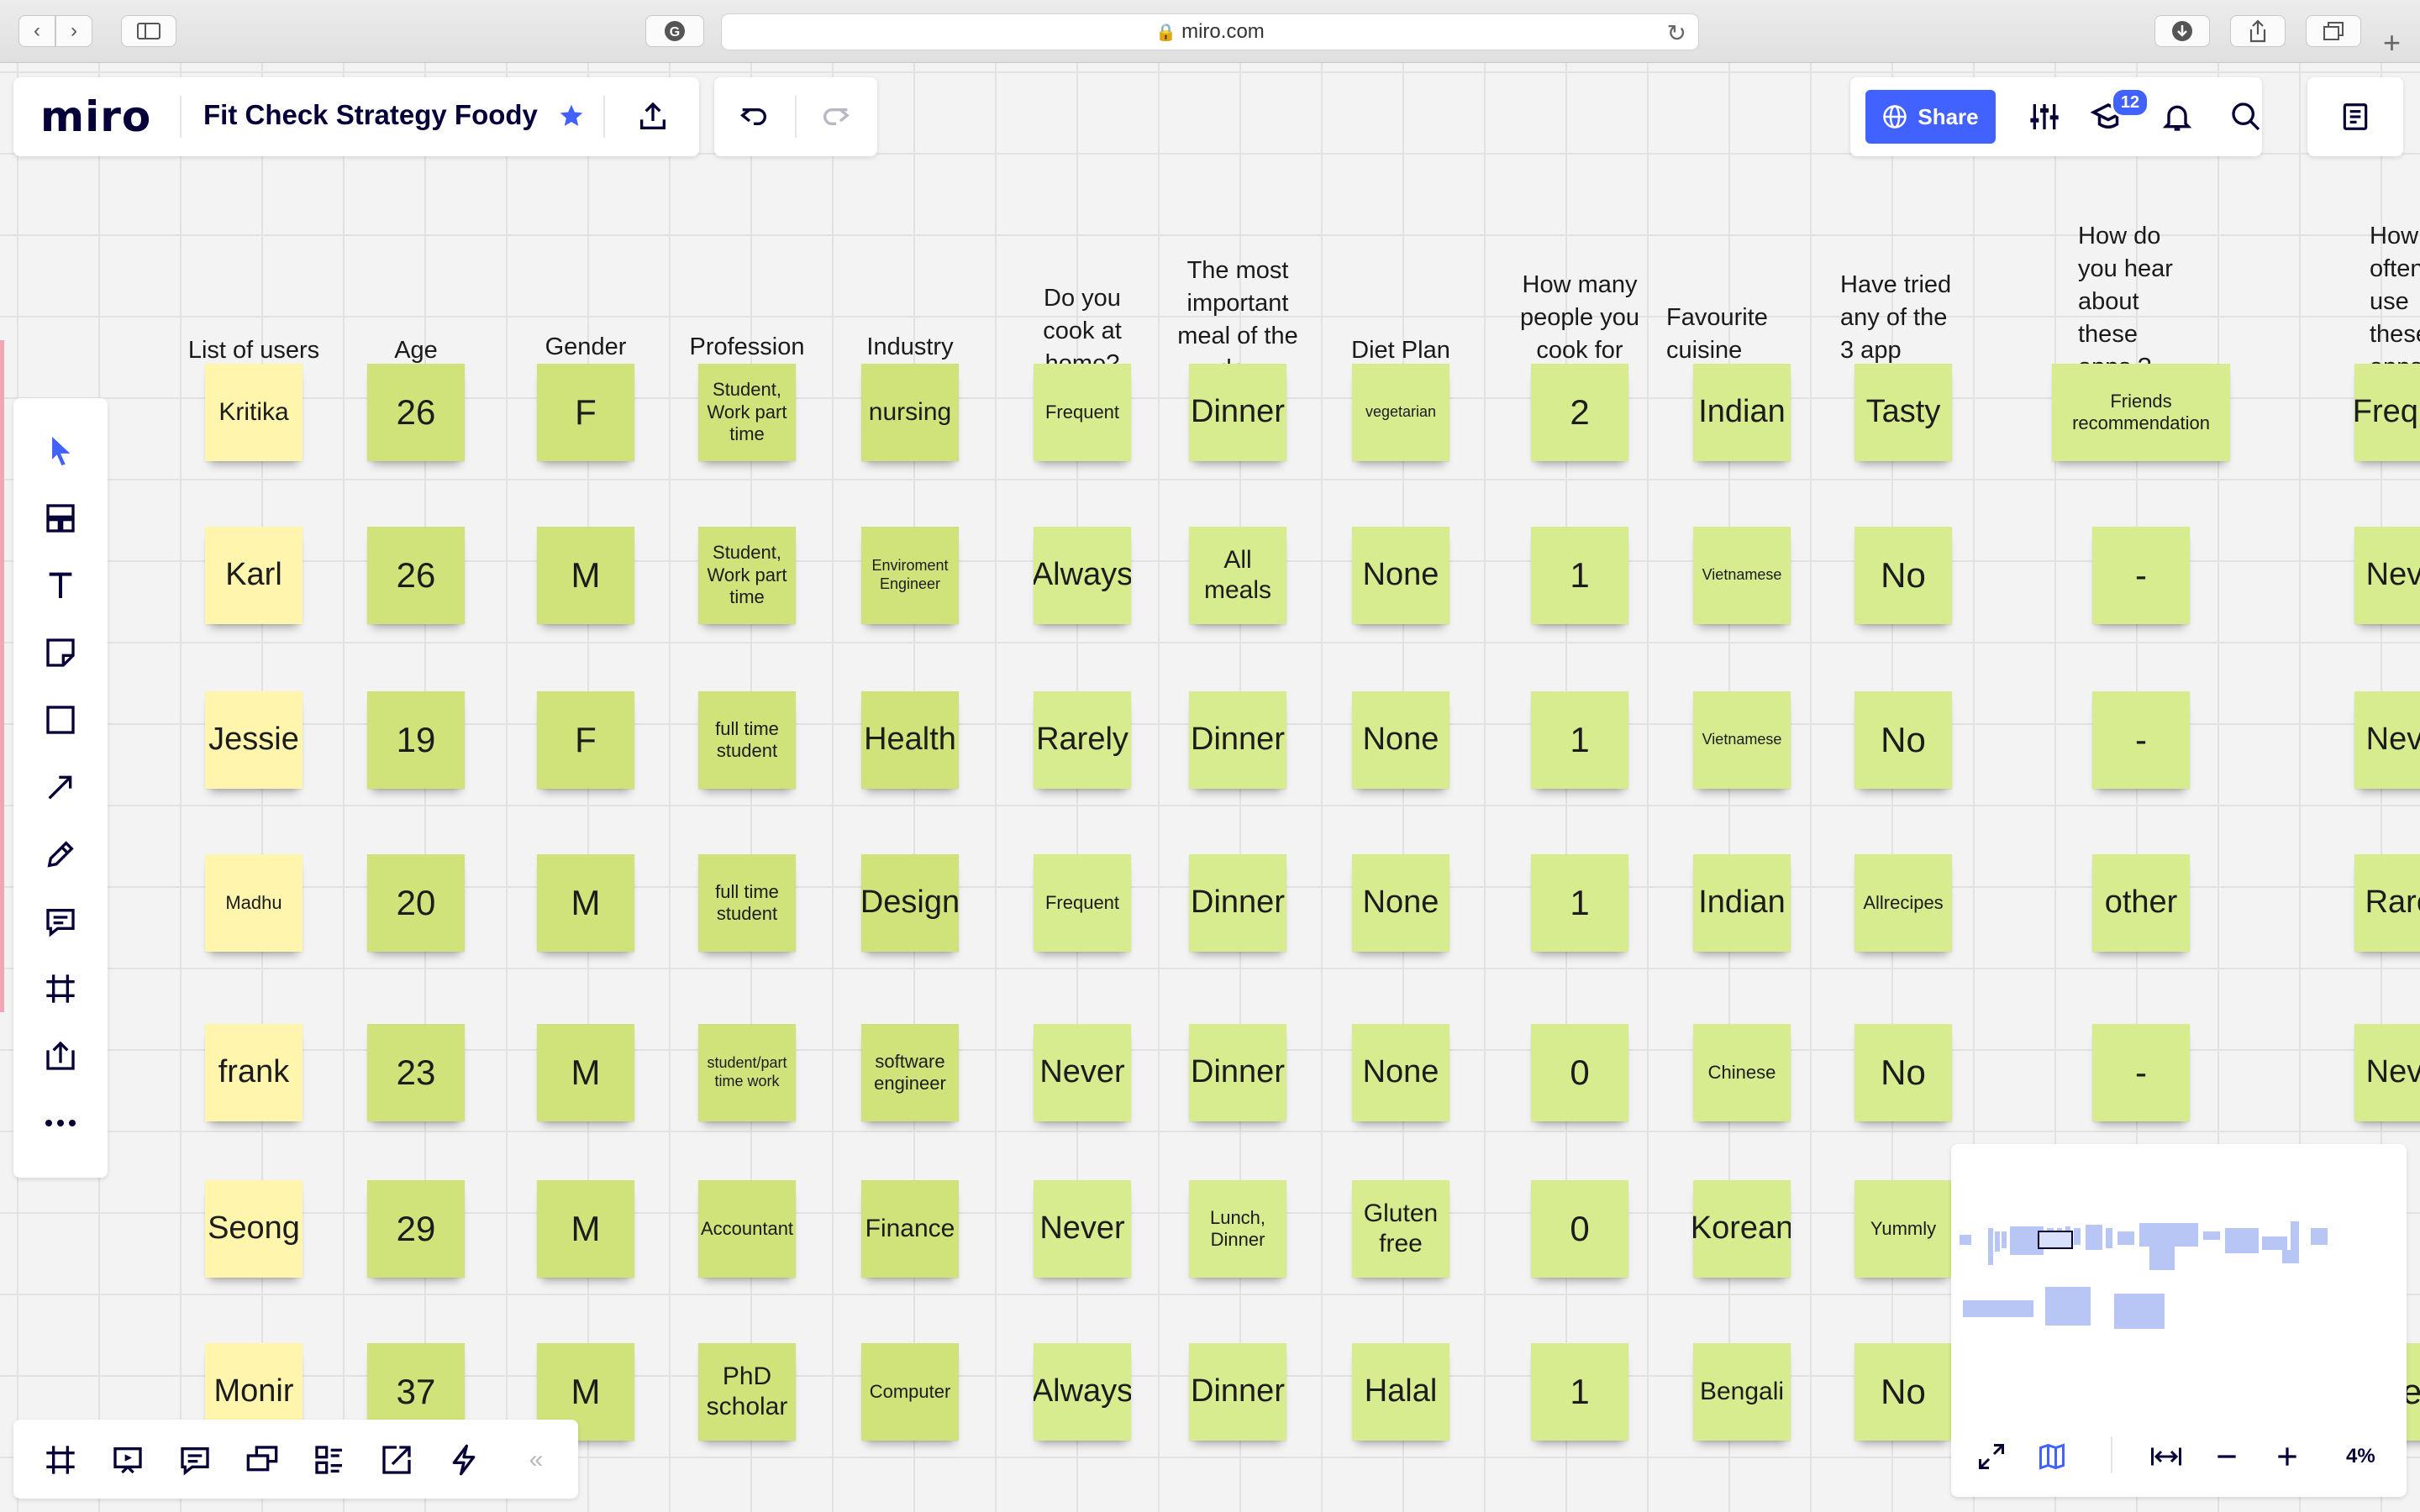  I want to click on zoom-in-icon, so click(2287, 1456).